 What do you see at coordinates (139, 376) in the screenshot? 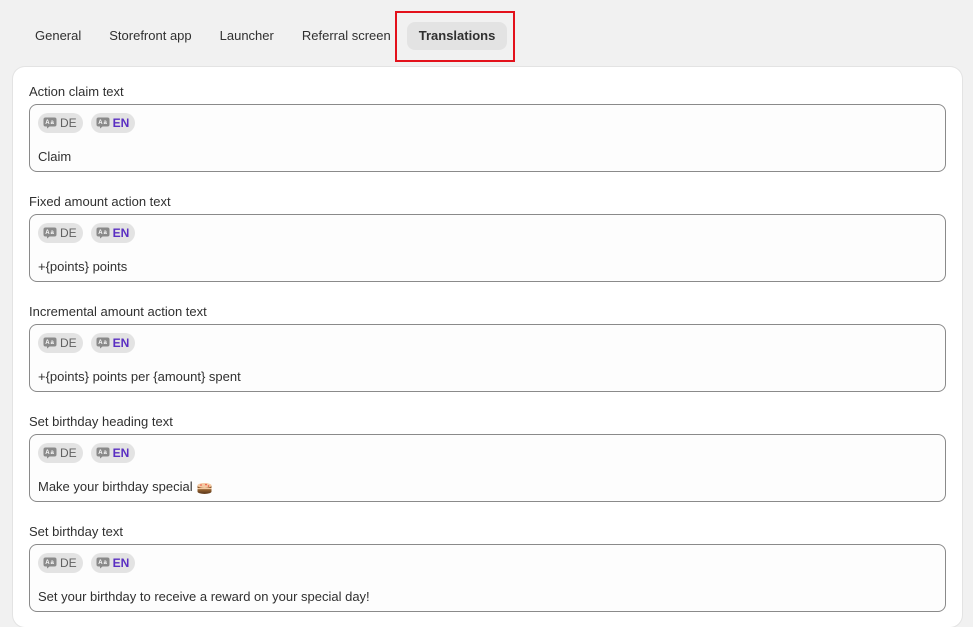
I see `field-value: +{points} points per {amount} spent` at bounding box center [139, 376].